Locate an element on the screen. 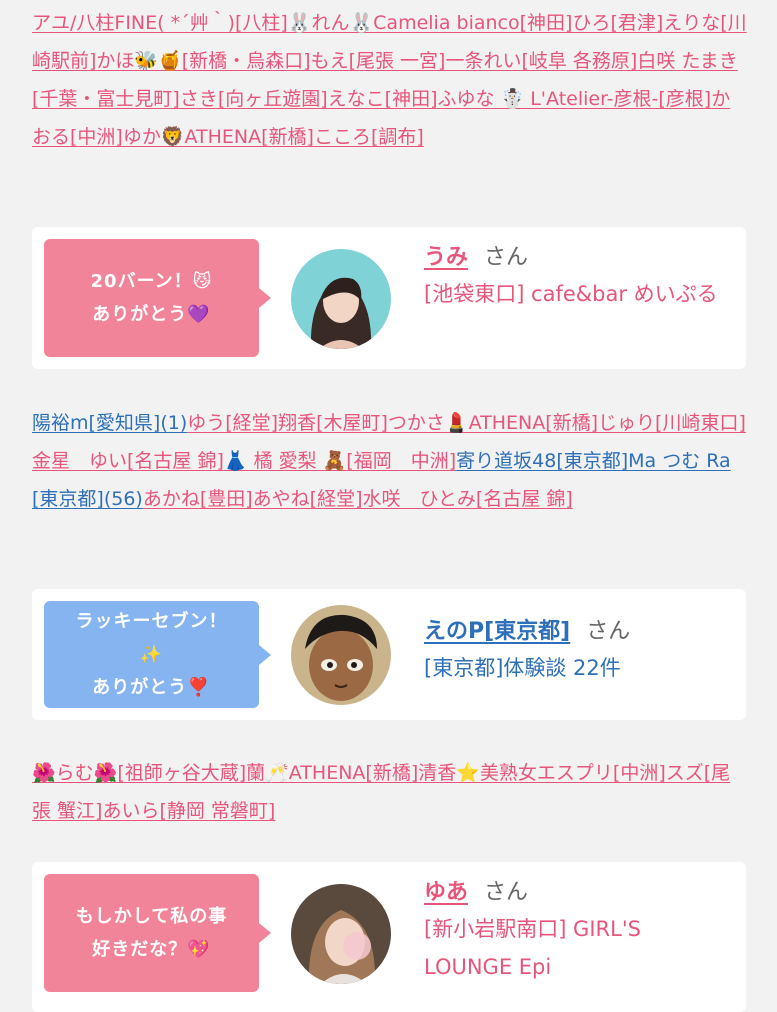 Image resolution: width=777 pixels, height=1012 pixels. user-name-link: えのP[東京都] is located at coordinates (497, 631).